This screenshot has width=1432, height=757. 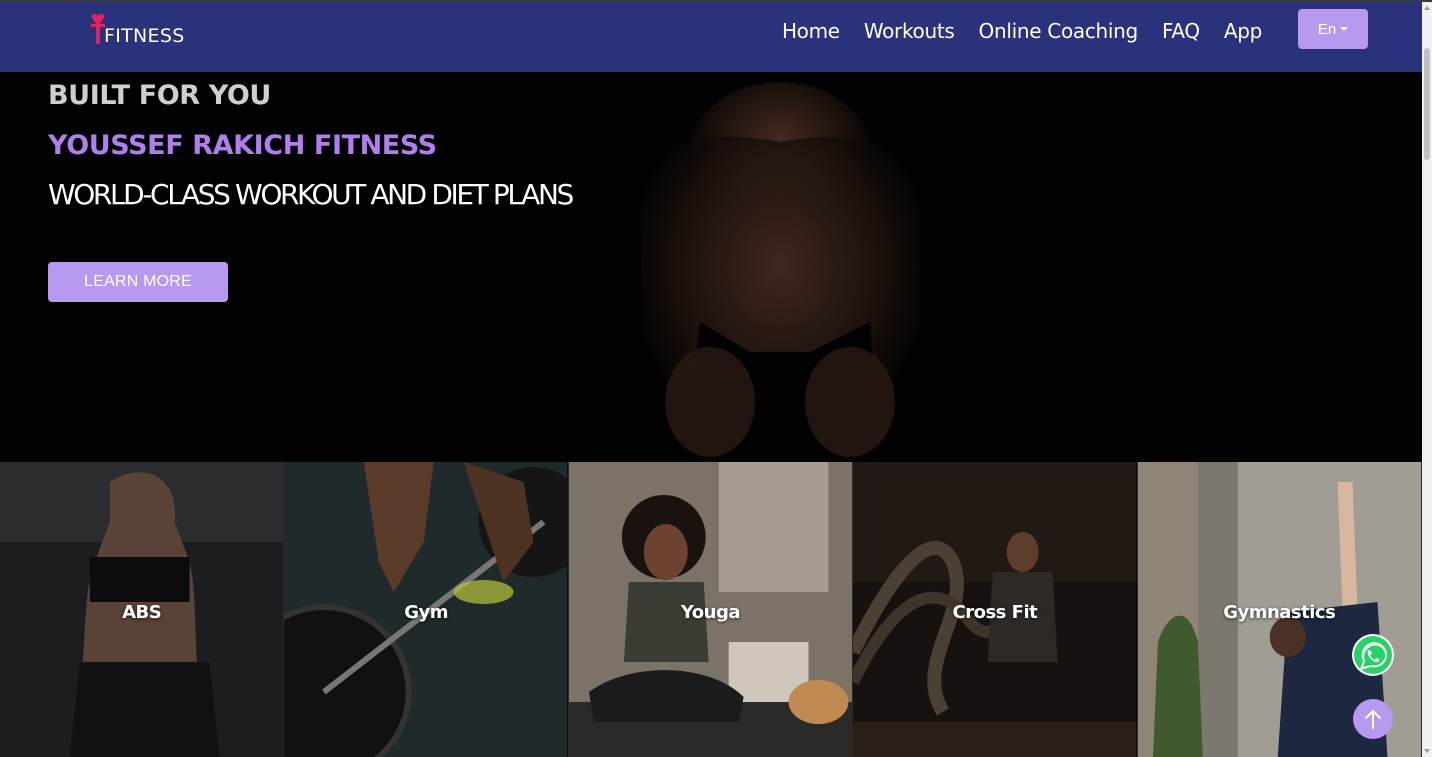 What do you see at coordinates (1279, 612) in the screenshot?
I see `category-label: Gymnastics` at bounding box center [1279, 612].